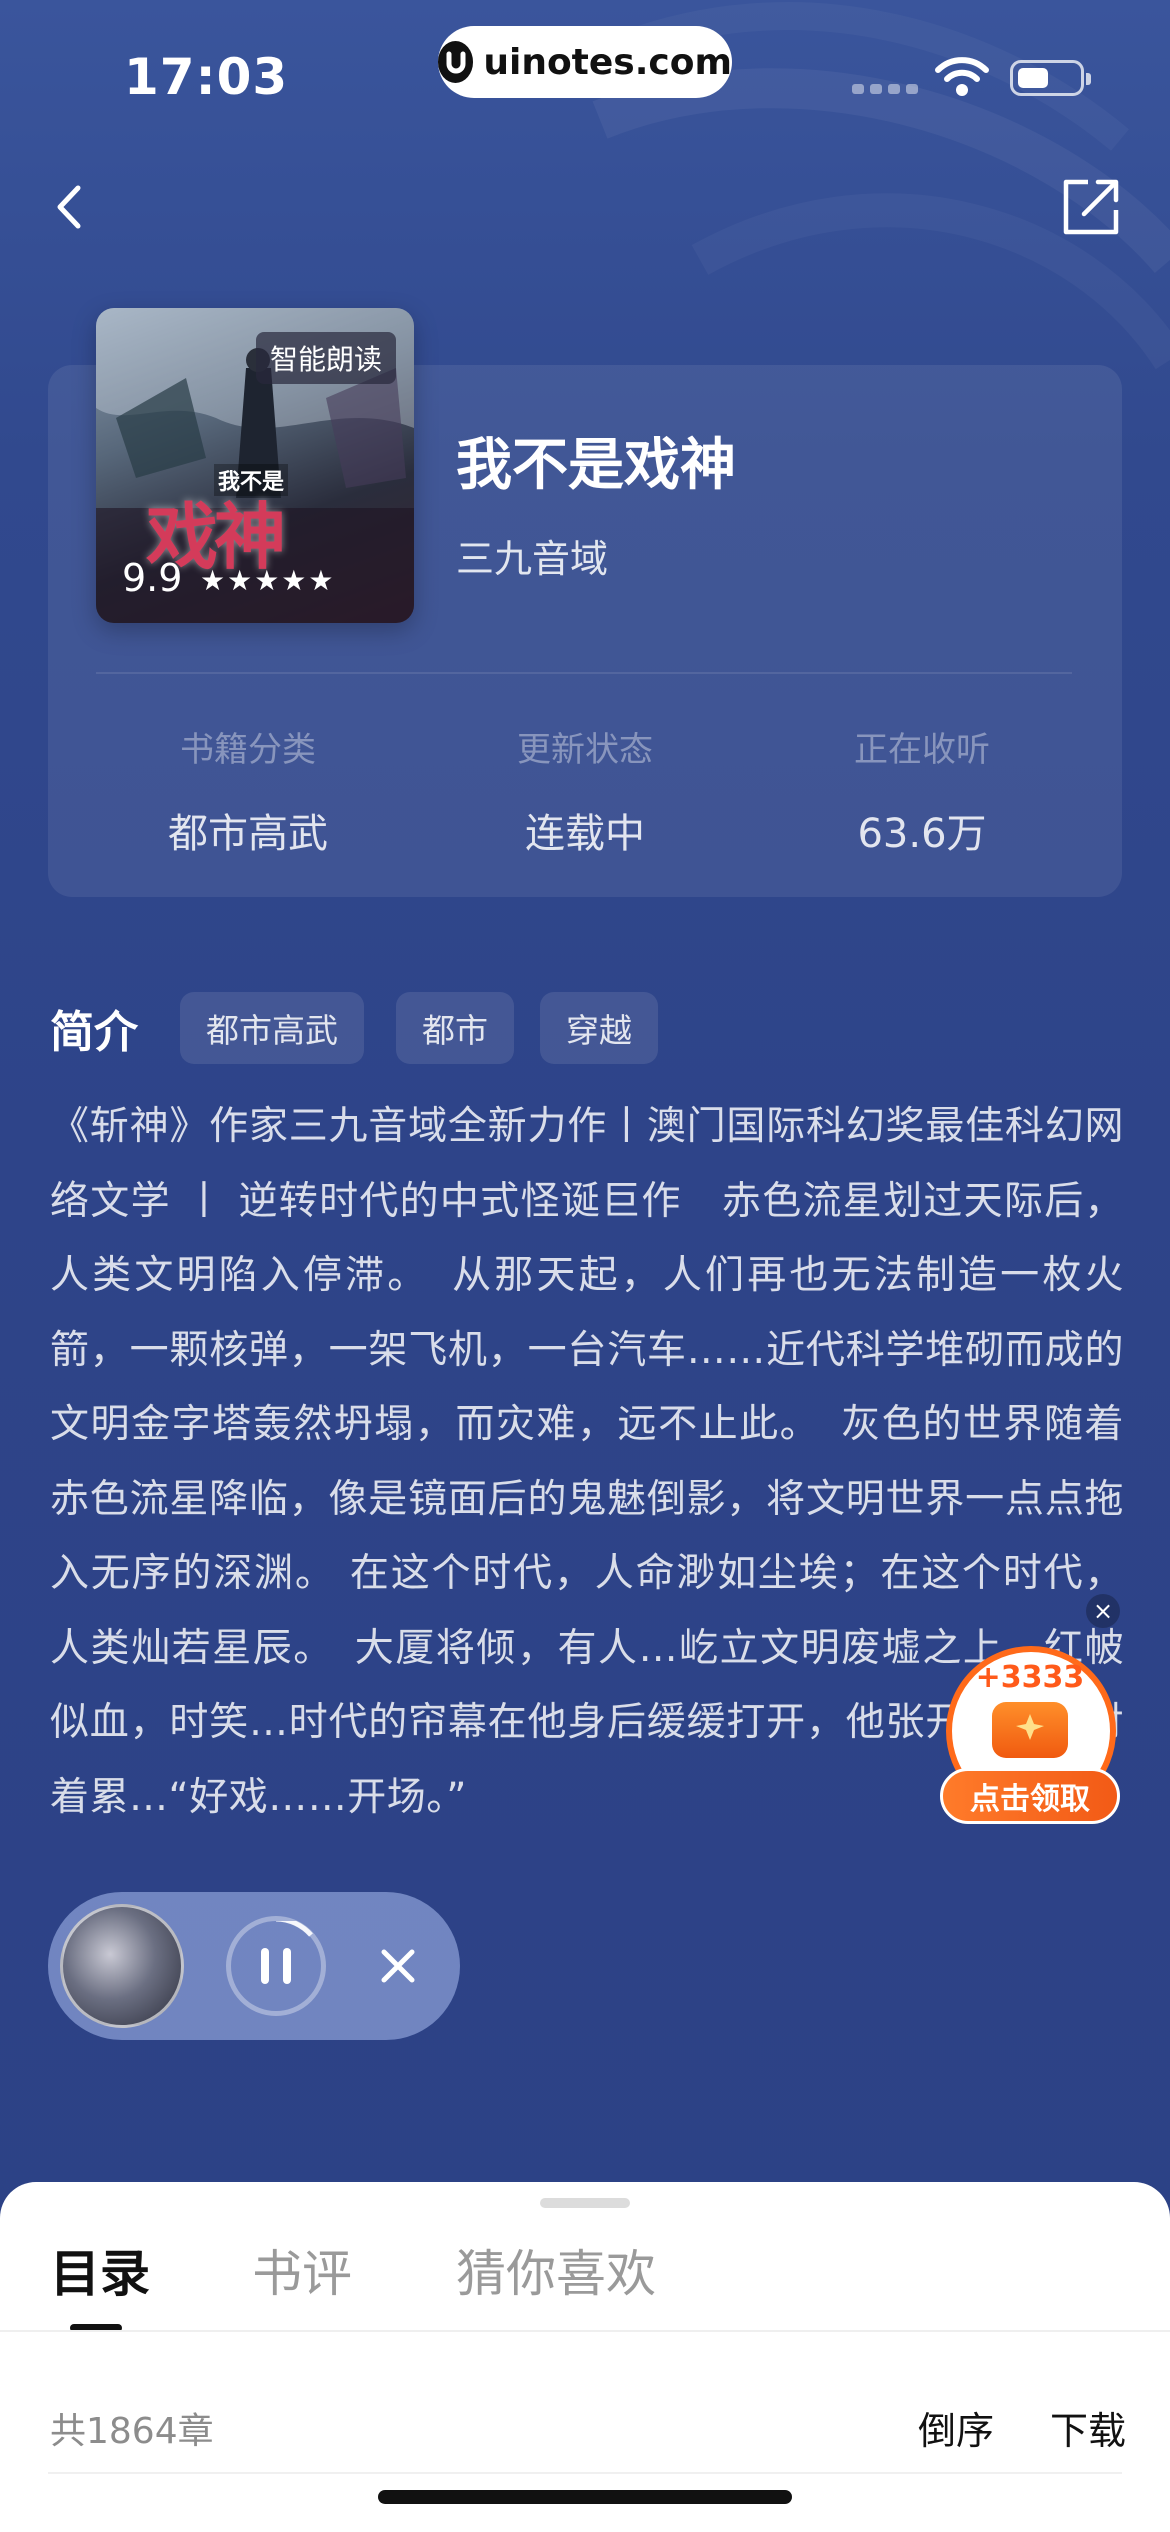 Image resolution: width=1170 pixels, height=2532 pixels. I want to click on mini-player-cover, so click(122, 1966).